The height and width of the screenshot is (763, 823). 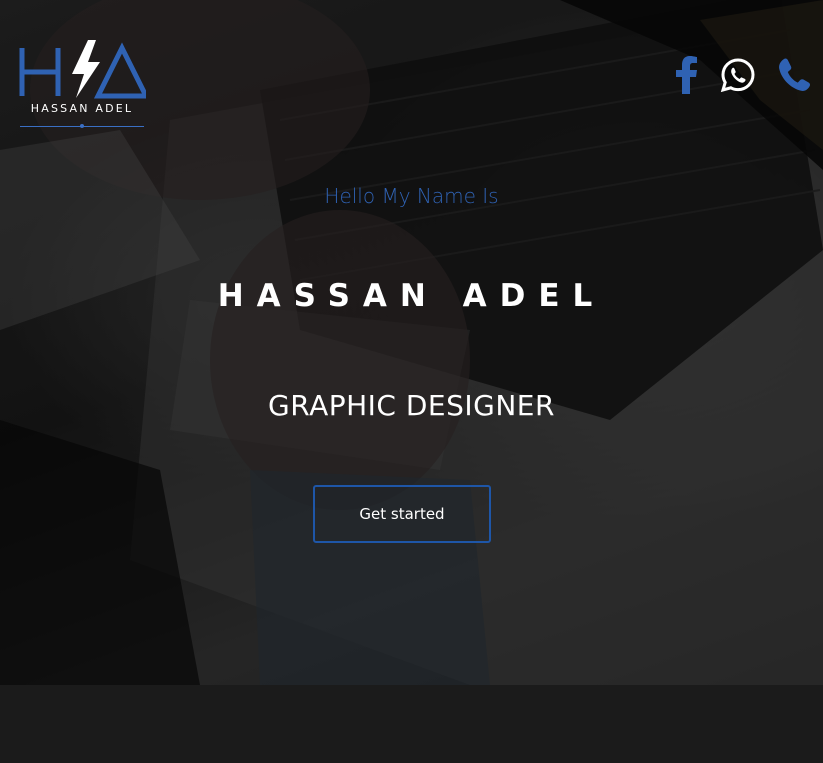 What do you see at coordinates (411, 405) in the screenshot?
I see `hero-role: GRAPHIC DESIGNER` at bounding box center [411, 405].